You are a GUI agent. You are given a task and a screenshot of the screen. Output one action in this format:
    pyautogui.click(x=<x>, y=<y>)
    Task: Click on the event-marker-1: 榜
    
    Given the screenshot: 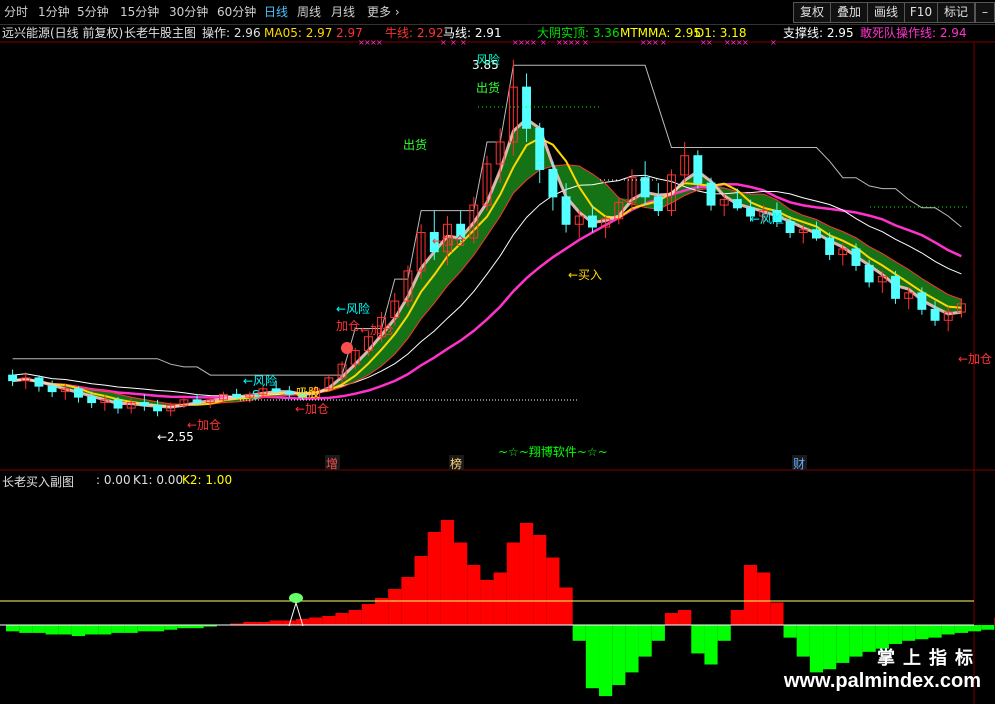 What is the action you would take?
    pyautogui.click(x=456, y=463)
    